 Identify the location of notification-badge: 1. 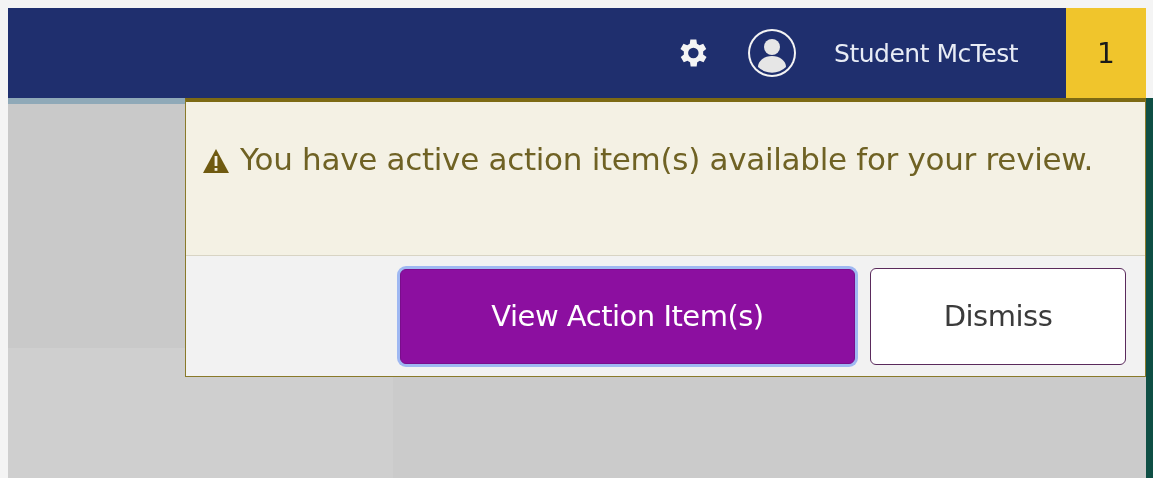
(1106, 53).